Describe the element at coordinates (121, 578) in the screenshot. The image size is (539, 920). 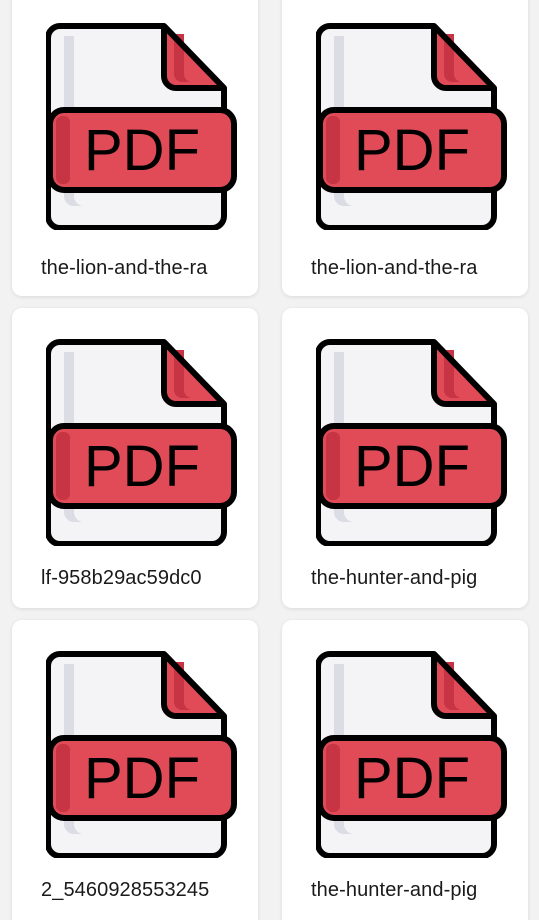
I see `file-name: lf-958b29ac59dc0` at that location.